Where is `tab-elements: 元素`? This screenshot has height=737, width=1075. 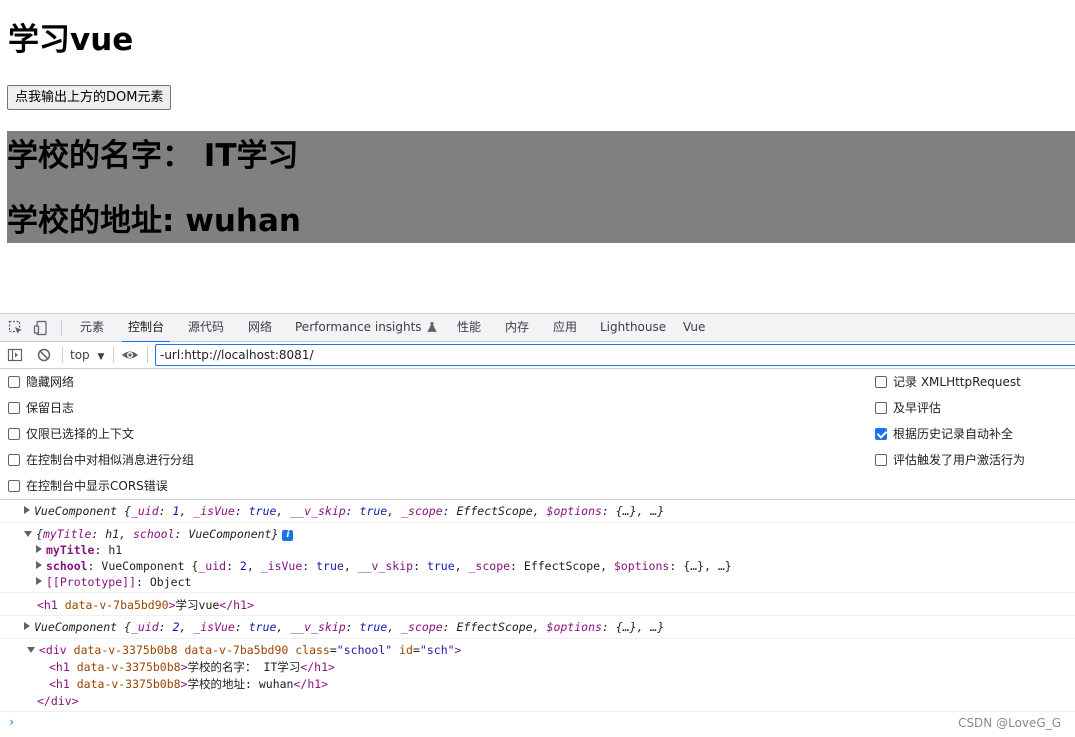
tab-elements: 元素 is located at coordinates (92, 328).